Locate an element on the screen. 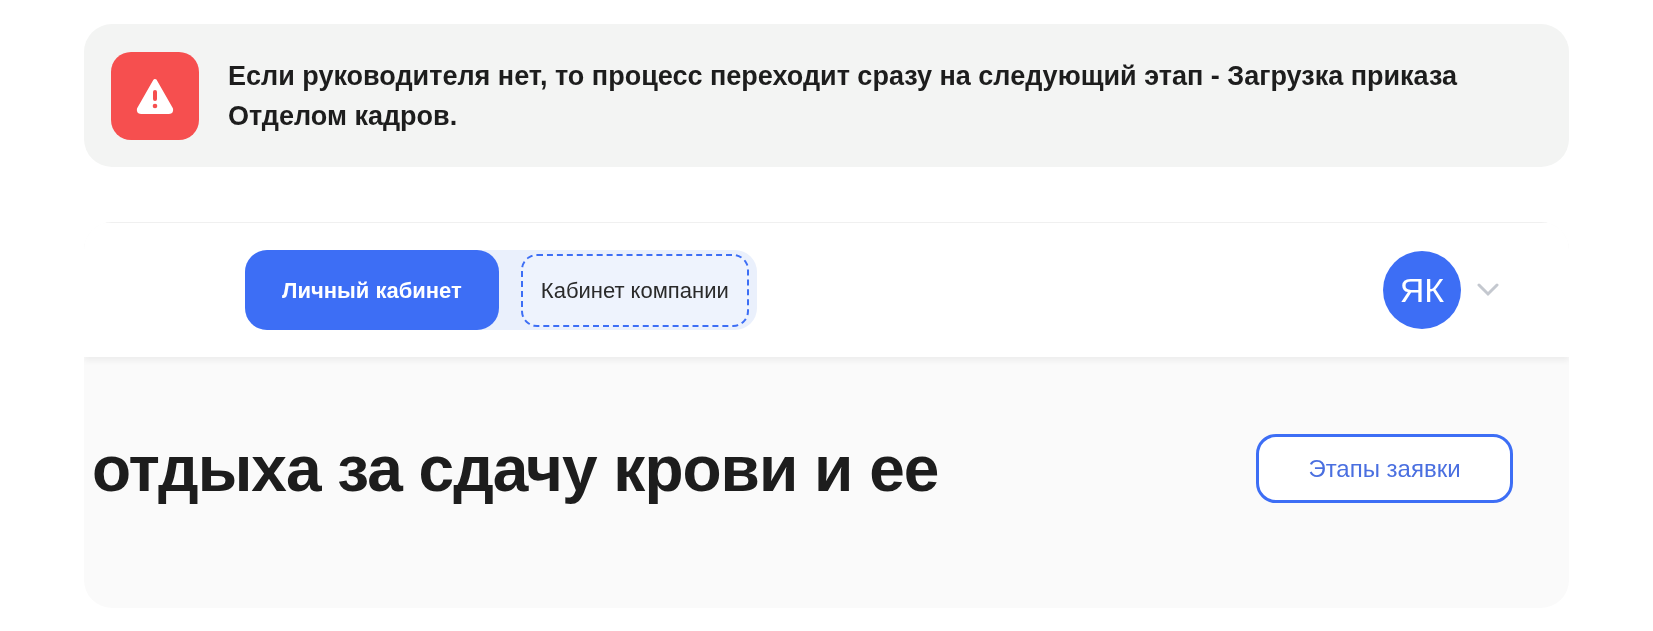 The width and height of the screenshot is (1653, 631). chevron-down-icon is located at coordinates (1488, 290).